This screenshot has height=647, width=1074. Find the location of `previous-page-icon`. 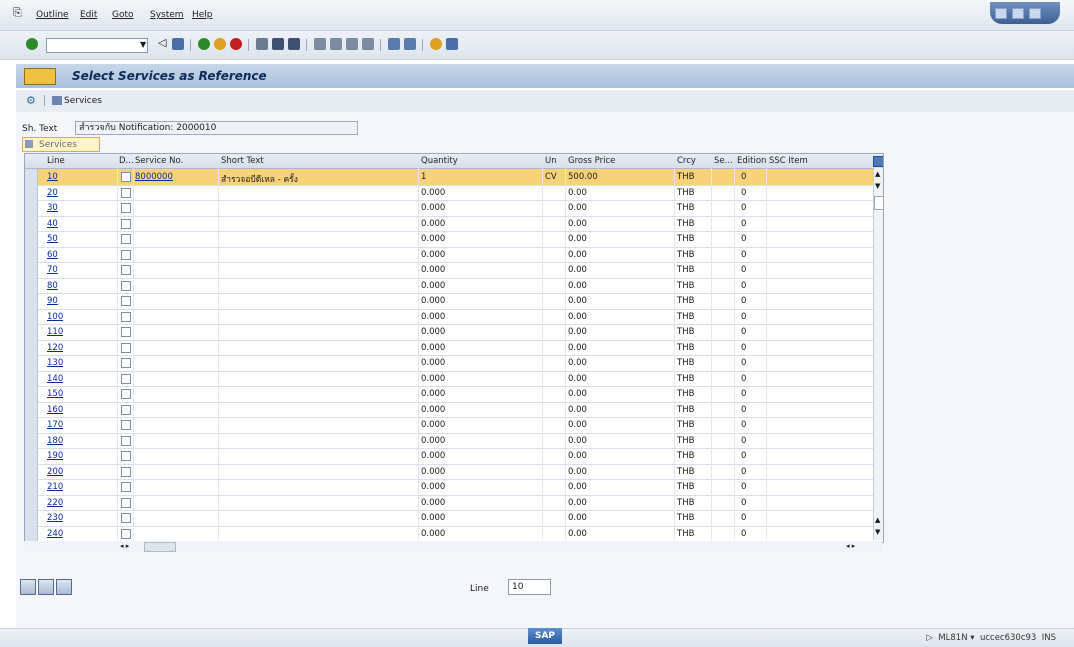

previous-page-icon is located at coordinates (336, 44).